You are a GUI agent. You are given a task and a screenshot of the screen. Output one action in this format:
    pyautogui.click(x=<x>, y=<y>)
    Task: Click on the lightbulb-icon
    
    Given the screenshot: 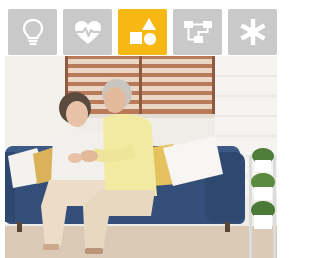 What is the action you would take?
    pyautogui.click(x=33, y=32)
    